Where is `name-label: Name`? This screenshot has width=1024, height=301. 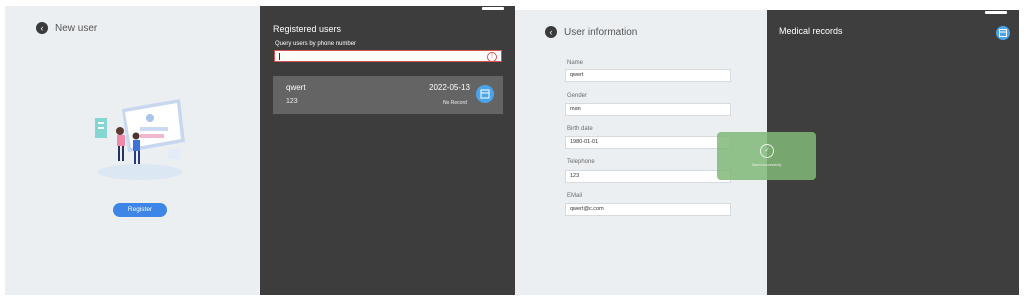
name-label: Name is located at coordinates (575, 63).